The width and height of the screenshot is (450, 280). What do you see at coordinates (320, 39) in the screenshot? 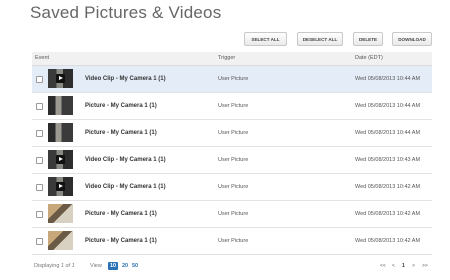
I see `deselect-all-button: DESELECT ALL` at bounding box center [320, 39].